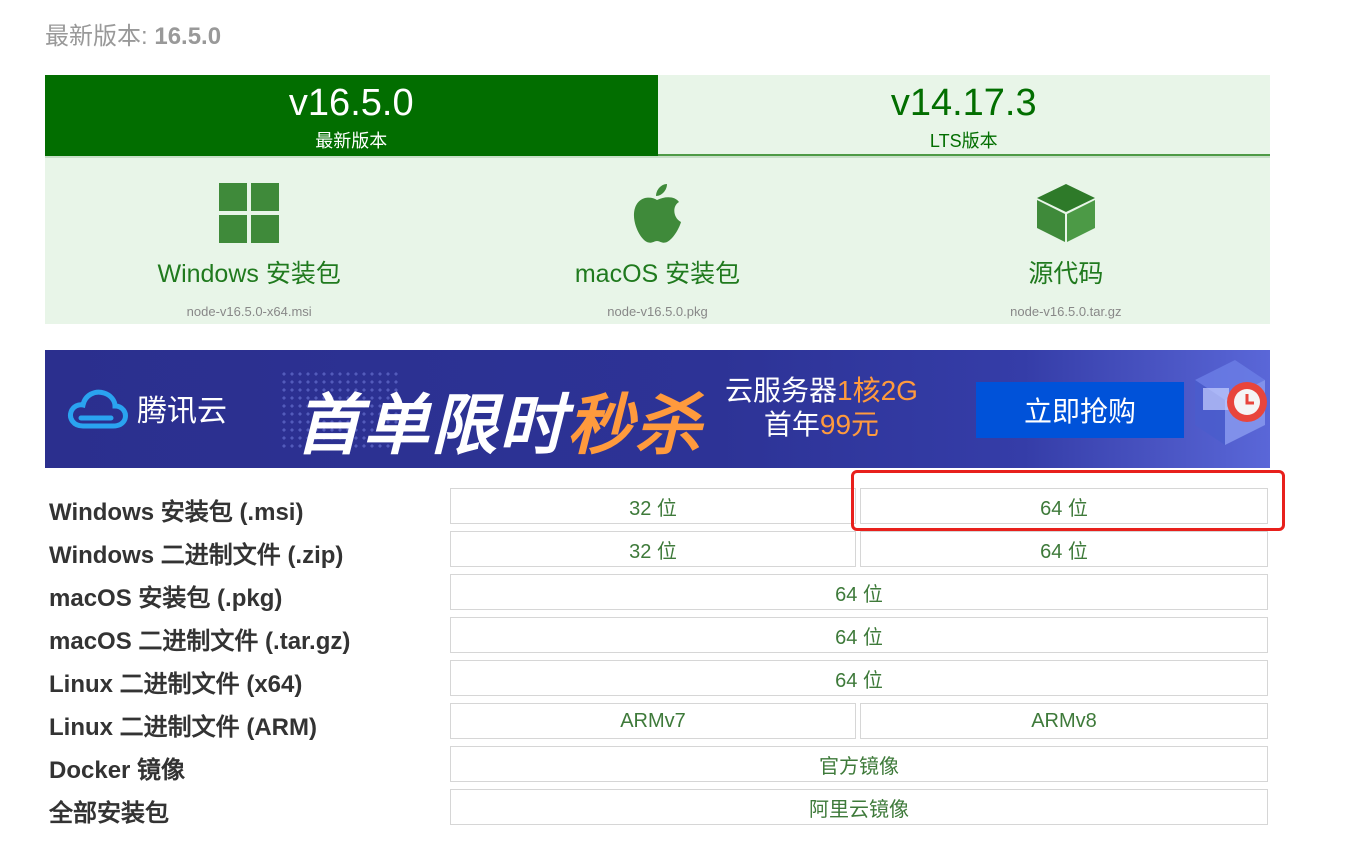 This screenshot has width=1348, height=858. I want to click on highlight-box, so click(1068, 500).